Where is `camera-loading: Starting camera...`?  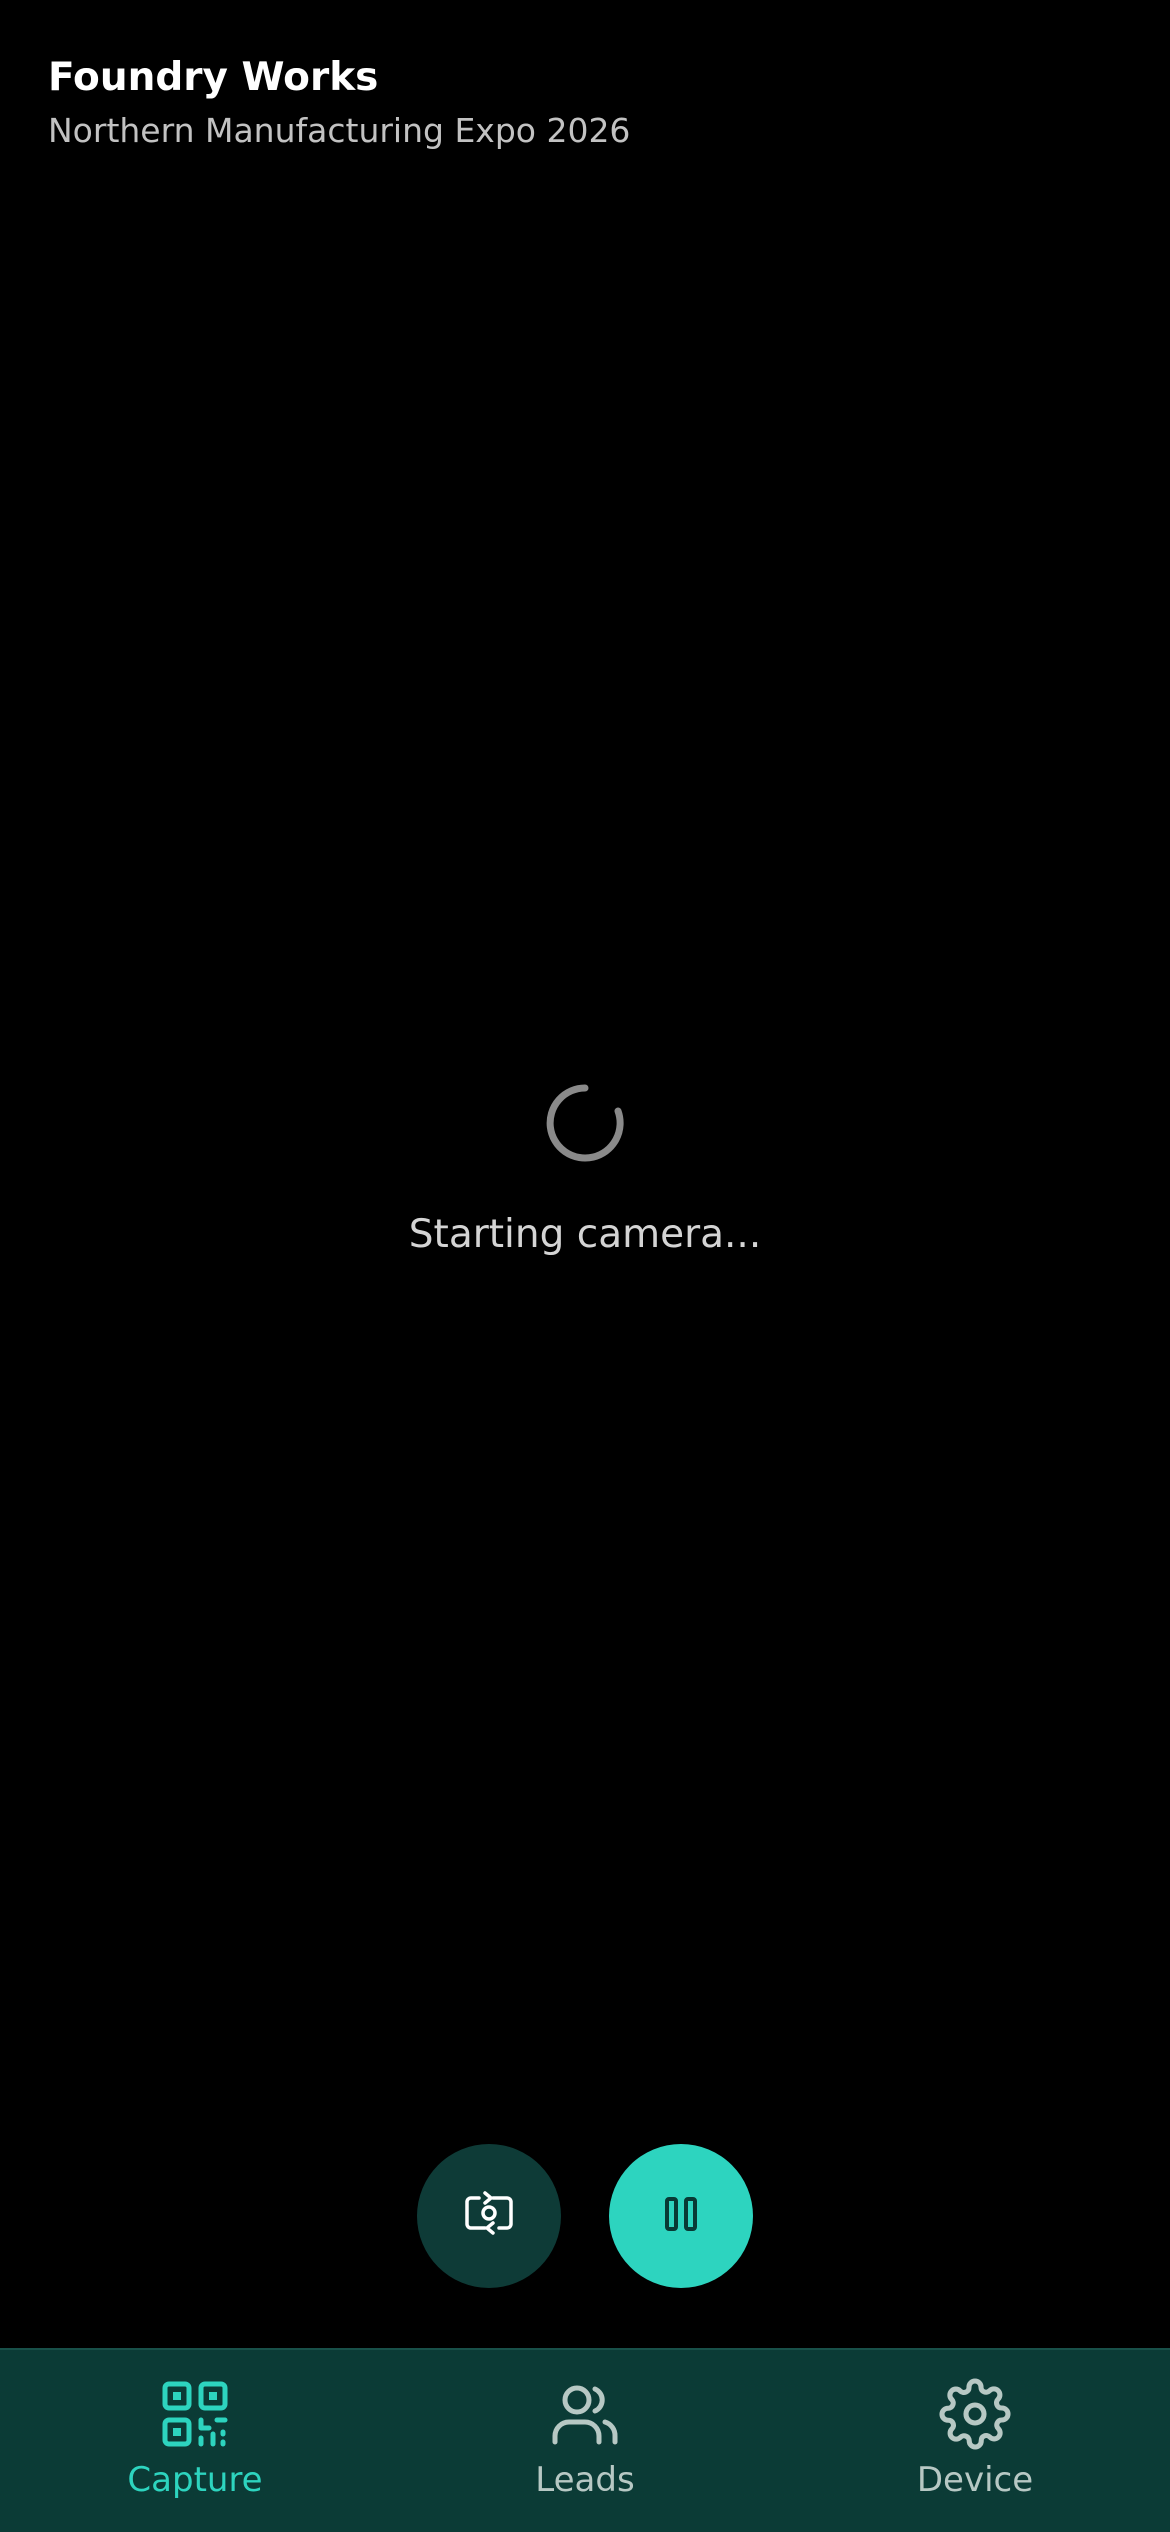 camera-loading: Starting camera... is located at coordinates (585, 1173).